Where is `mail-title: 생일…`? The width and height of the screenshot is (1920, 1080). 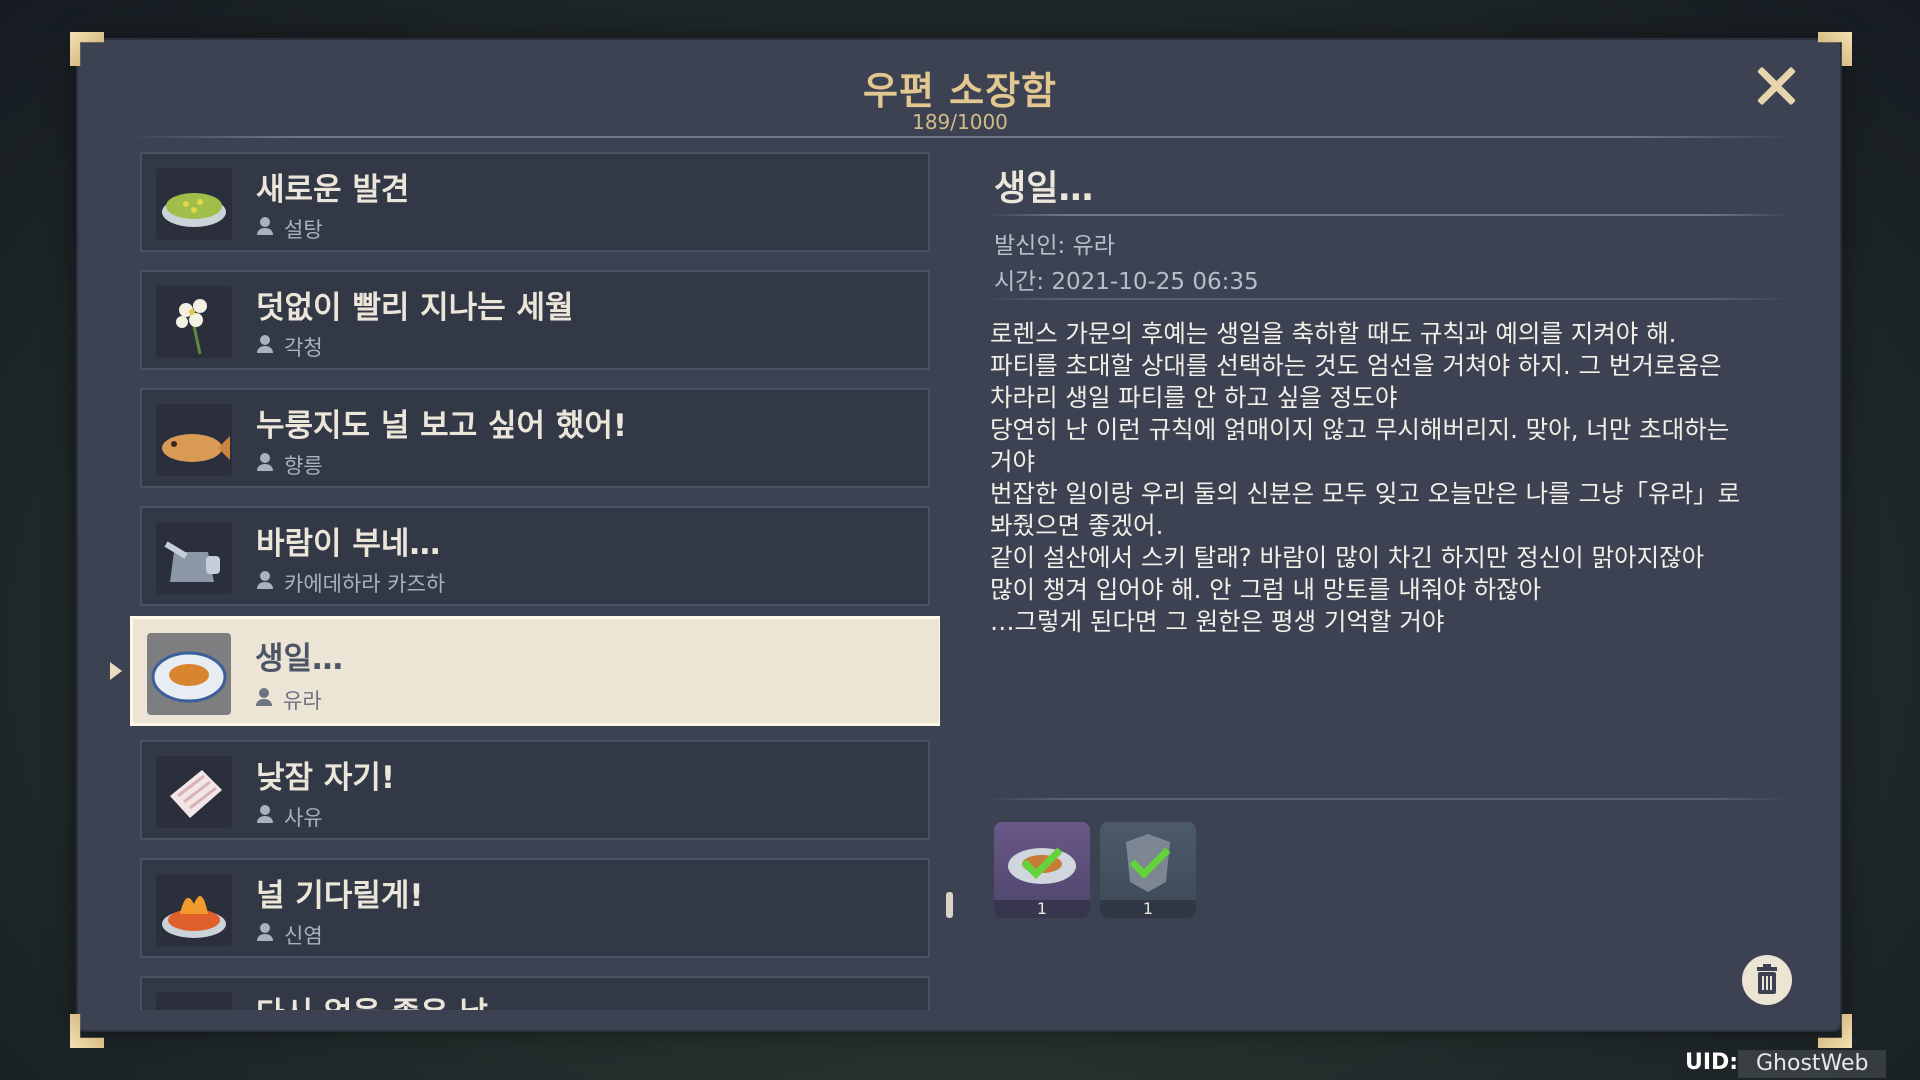
mail-title: 생일… is located at coordinates (299, 659).